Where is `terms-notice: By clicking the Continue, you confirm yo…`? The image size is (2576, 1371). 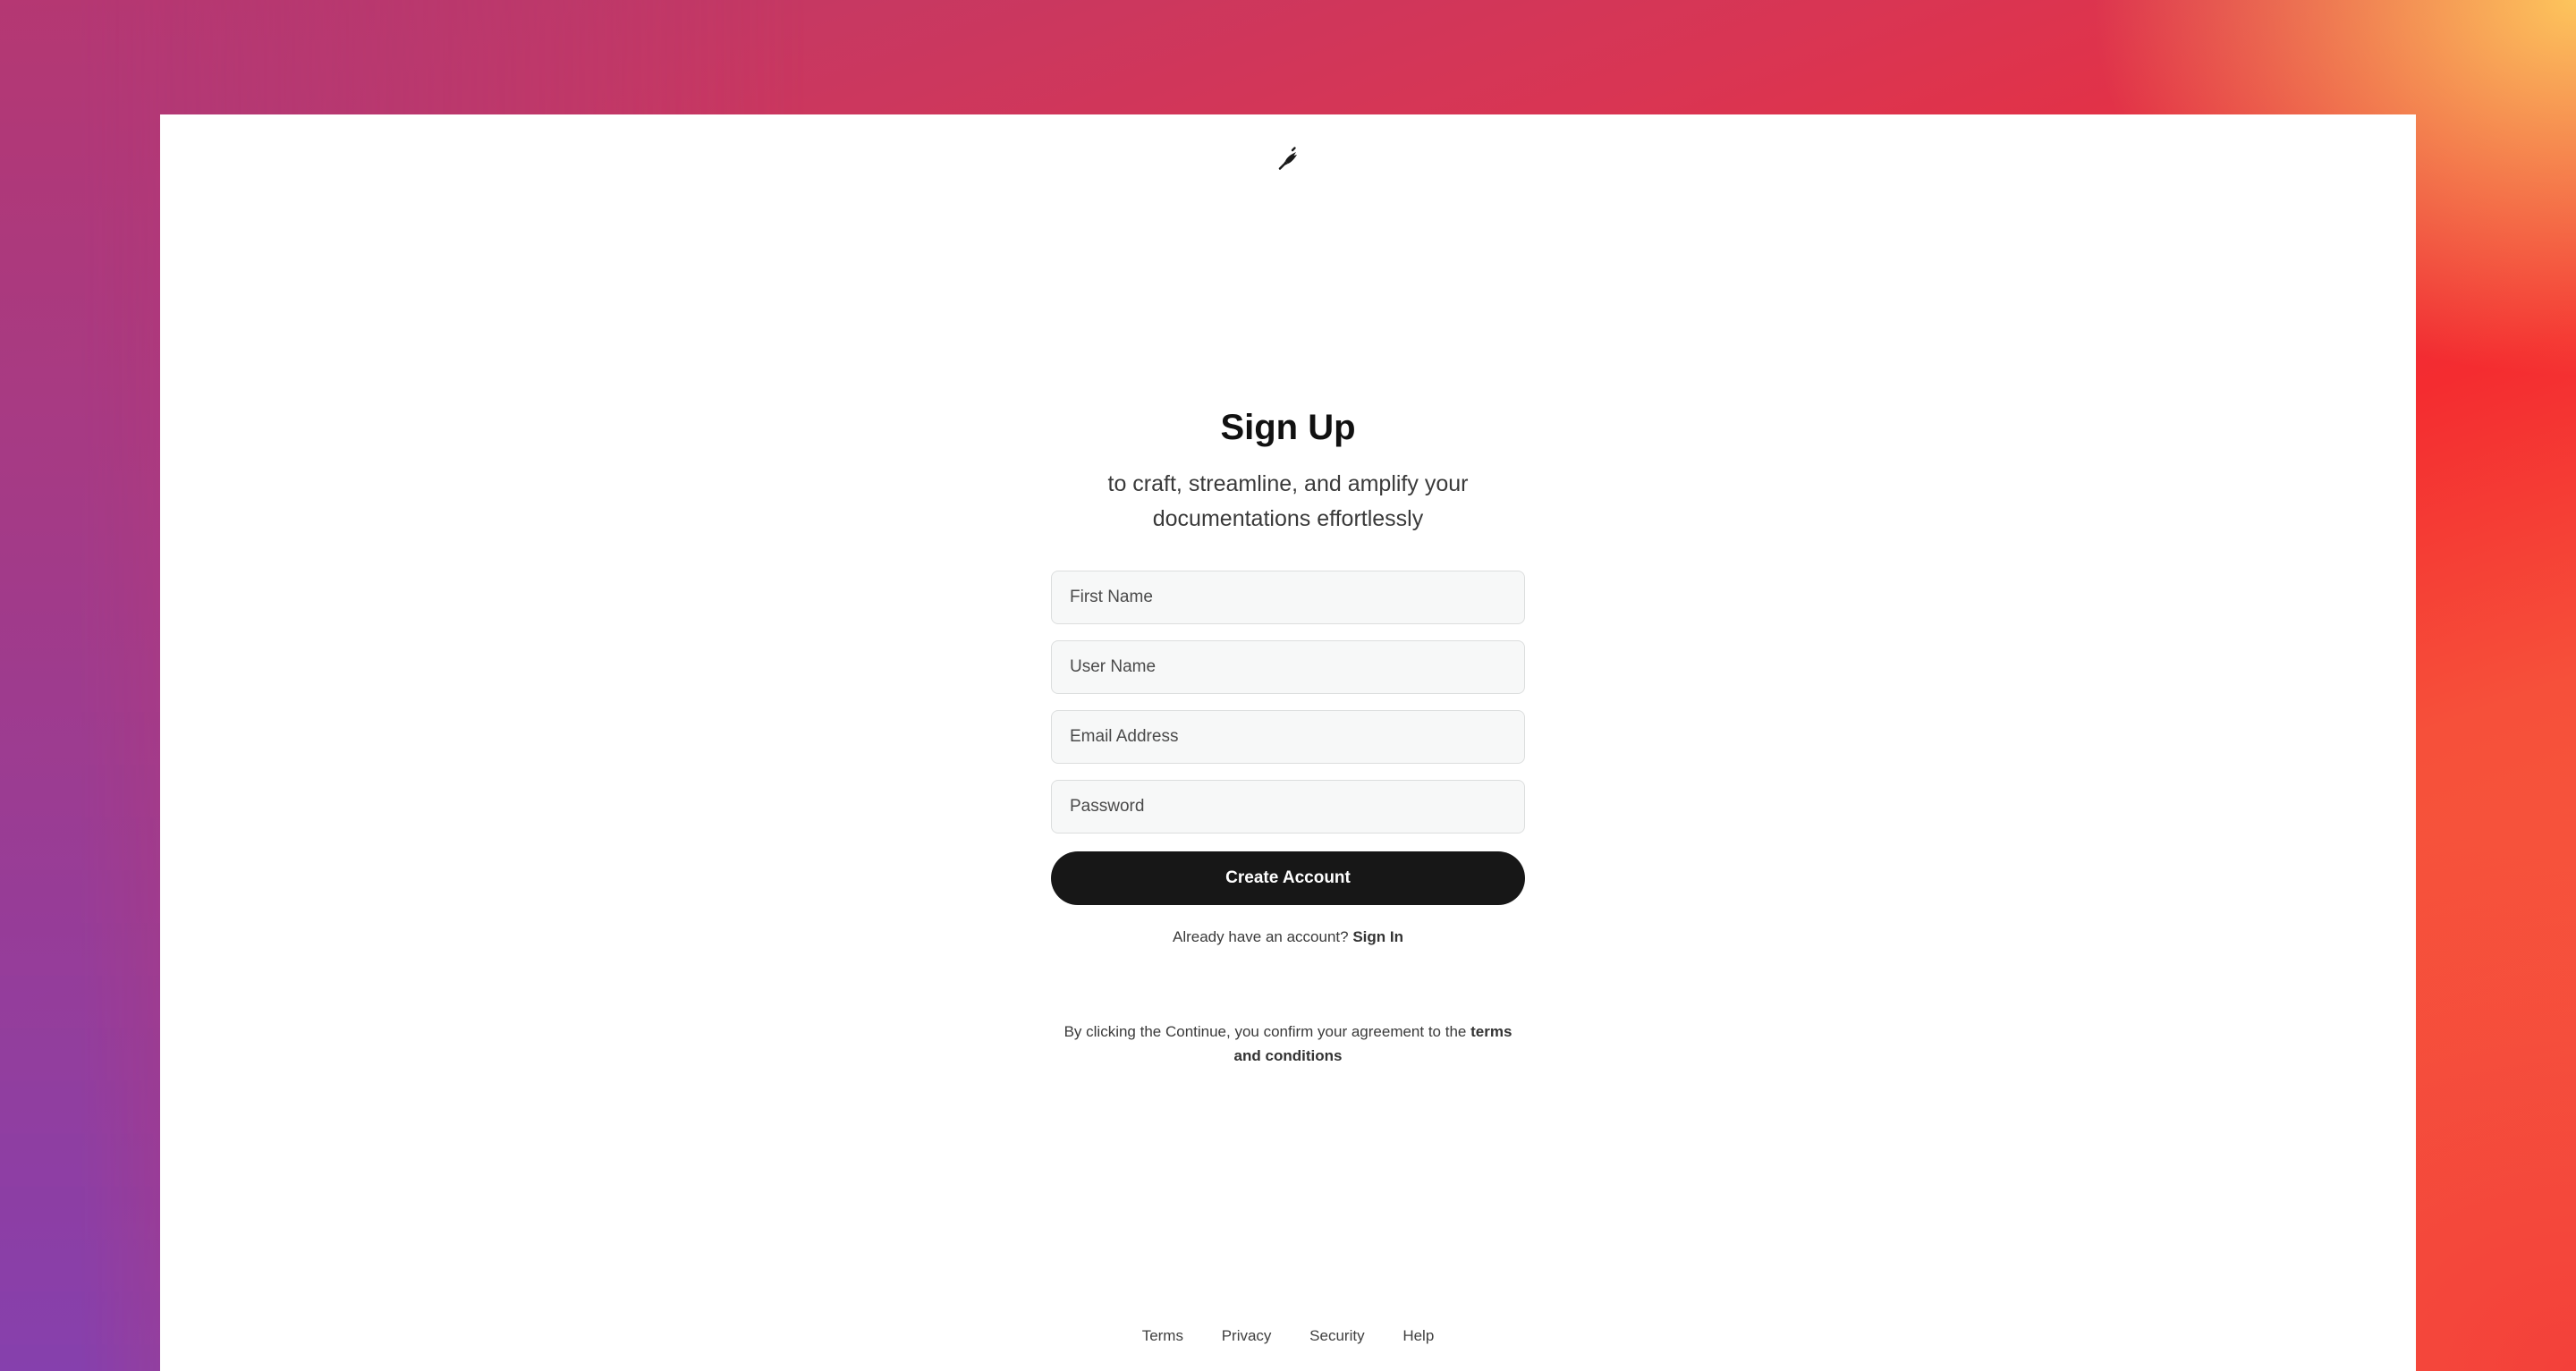
terms-notice: By clicking the Continue, you confirm yo… is located at coordinates (1288, 1044).